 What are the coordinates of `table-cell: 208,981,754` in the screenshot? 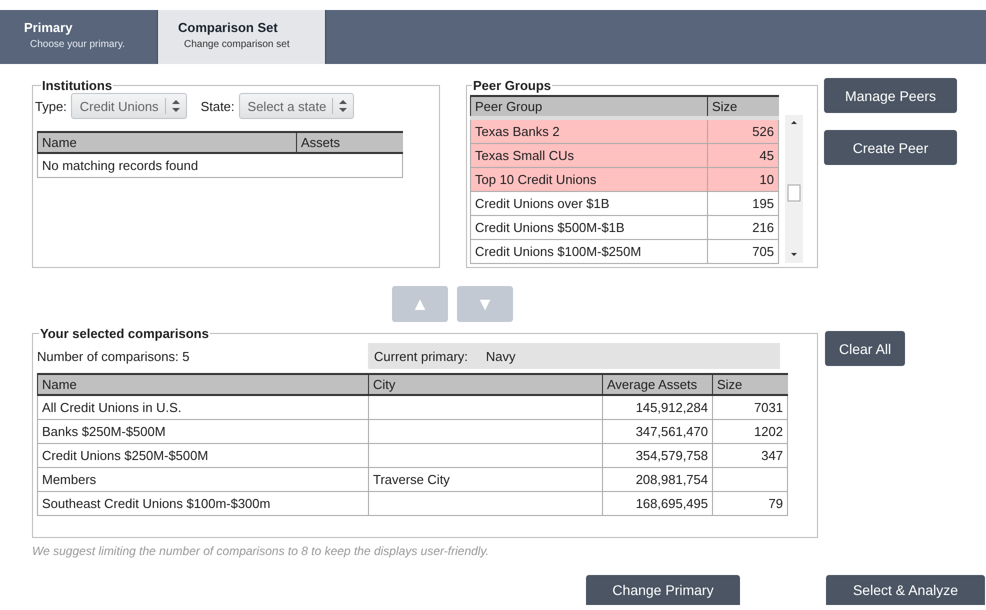 It's located at (657, 480).